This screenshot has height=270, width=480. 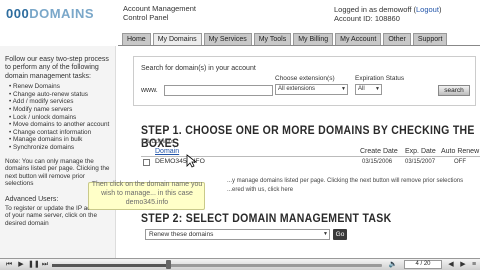 What do you see at coordinates (463, 265) in the screenshot?
I see `next-icon: ▶` at bounding box center [463, 265].